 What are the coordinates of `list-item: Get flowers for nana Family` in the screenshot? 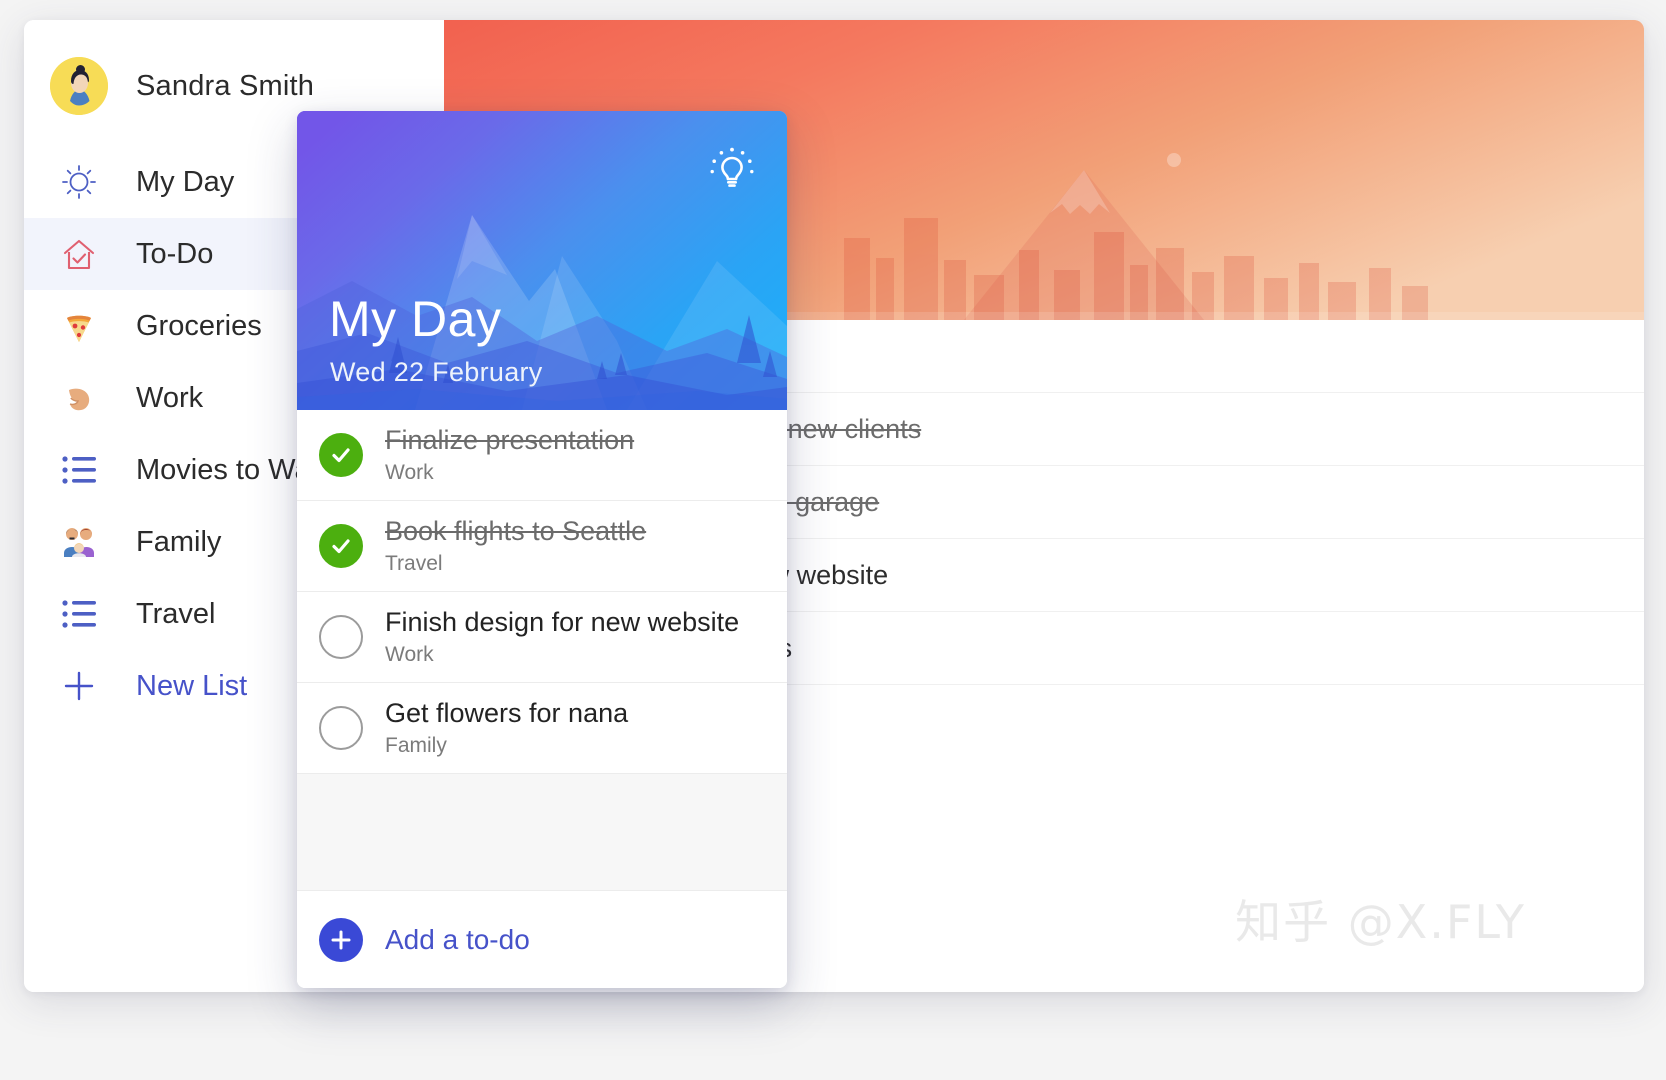 It's located at (542, 728).